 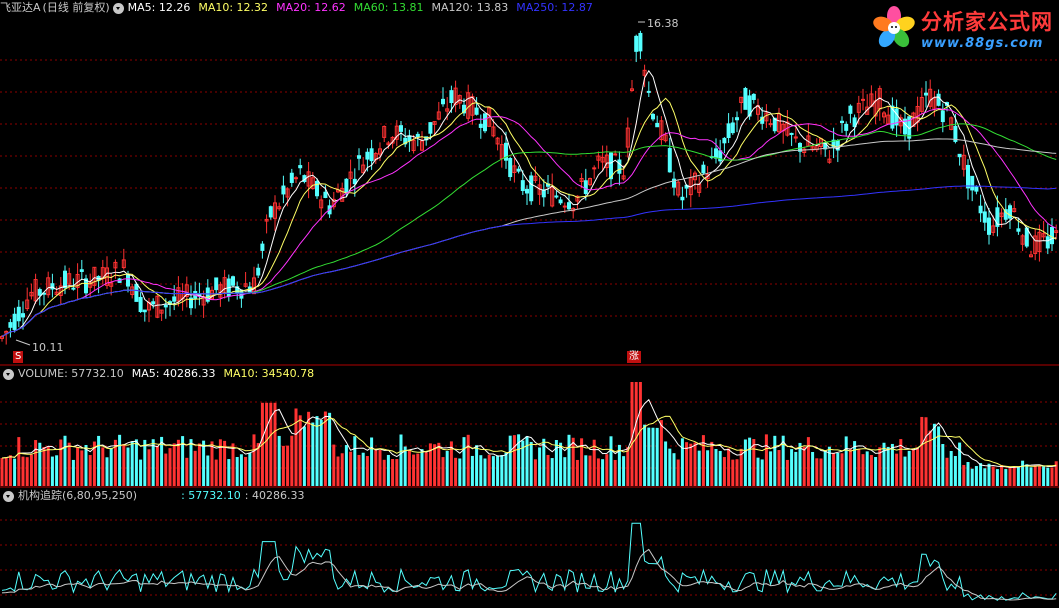 What do you see at coordinates (8, 374) in the screenshot?
I see `volume-dropdown-icon` at bounding box center [8, 374].